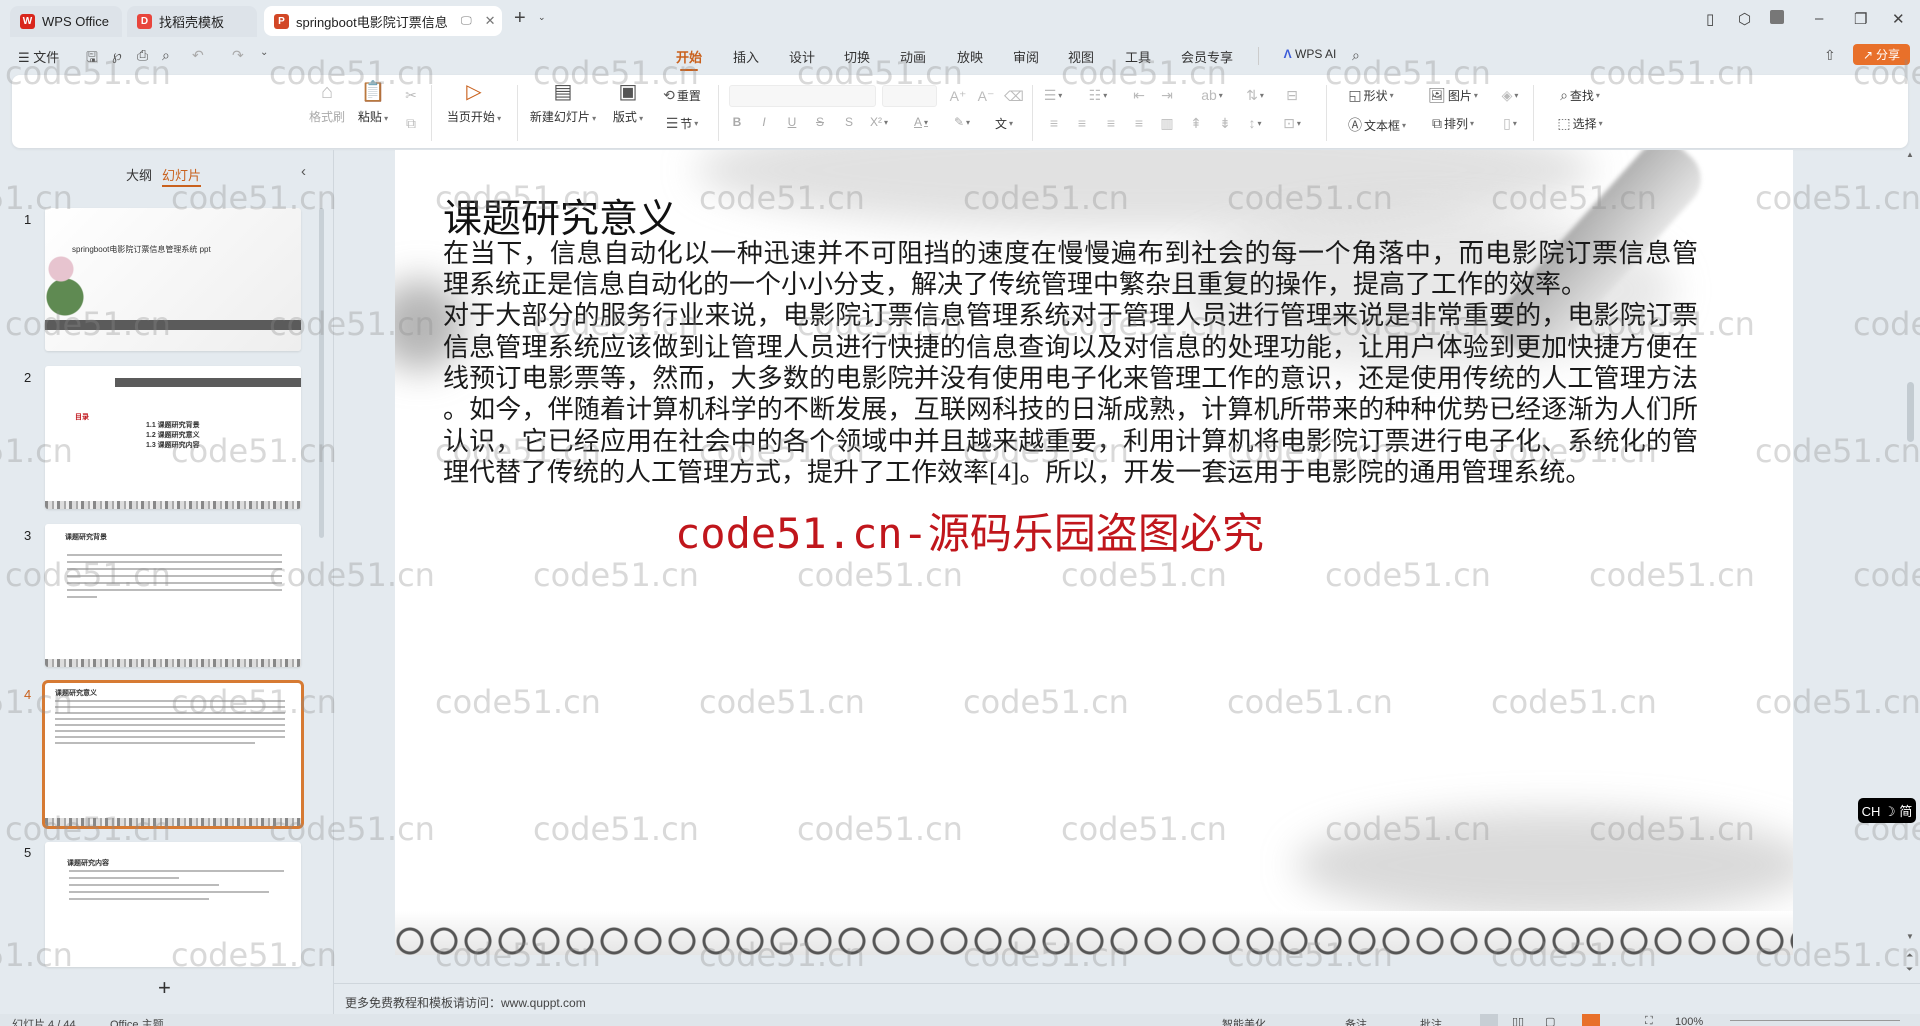 The height and width of the screenshot is (1026, 1920). Describe the element at coordinates (1887, 810) in the screenshot. I see `ime-indicator: CH ☽ 简` at that location.